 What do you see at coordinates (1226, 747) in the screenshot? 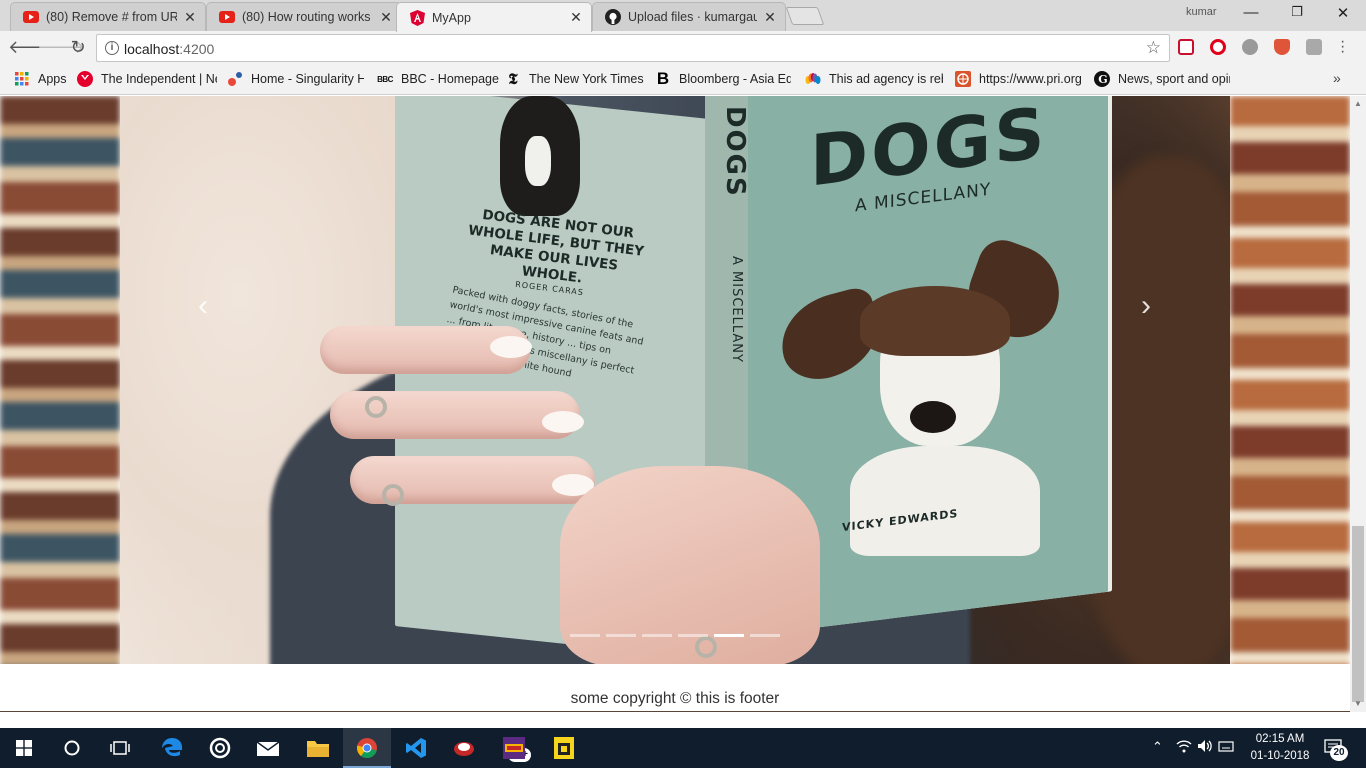
I see `keyboard-icon` at bounding box center [1226, 747].